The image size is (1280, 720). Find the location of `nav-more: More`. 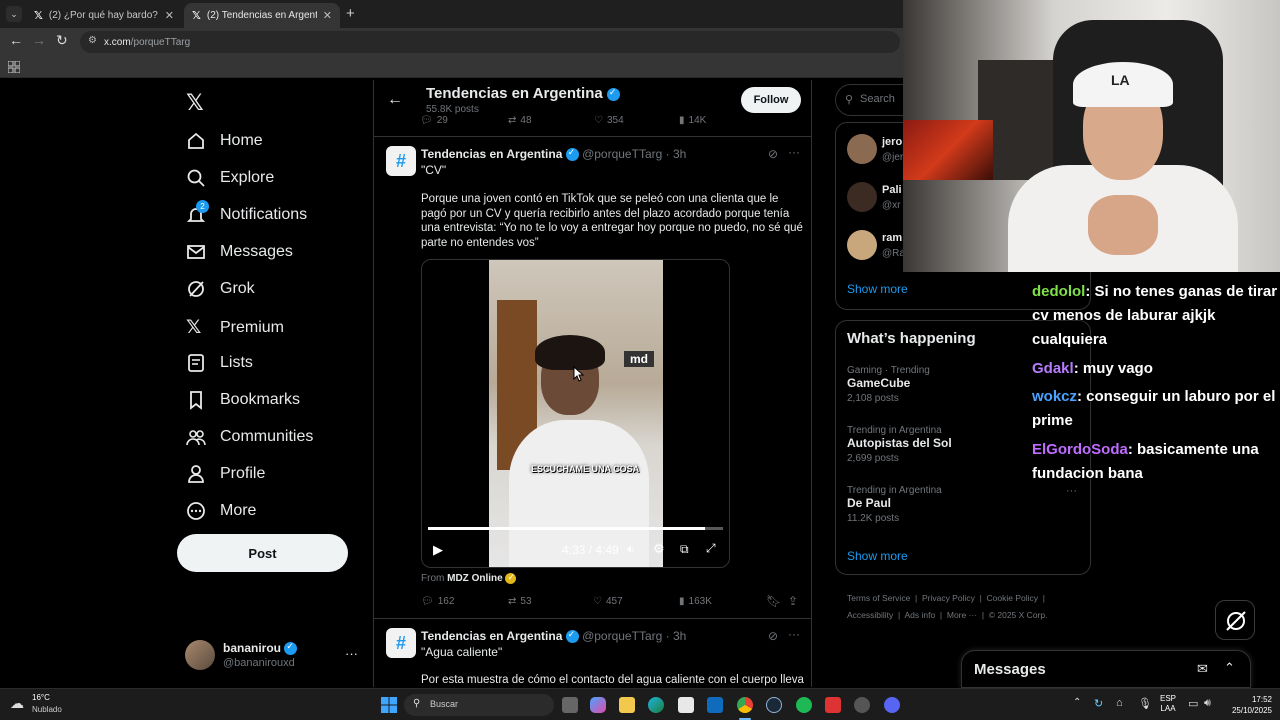

nav-more: More is located at coordinates (221, 511).